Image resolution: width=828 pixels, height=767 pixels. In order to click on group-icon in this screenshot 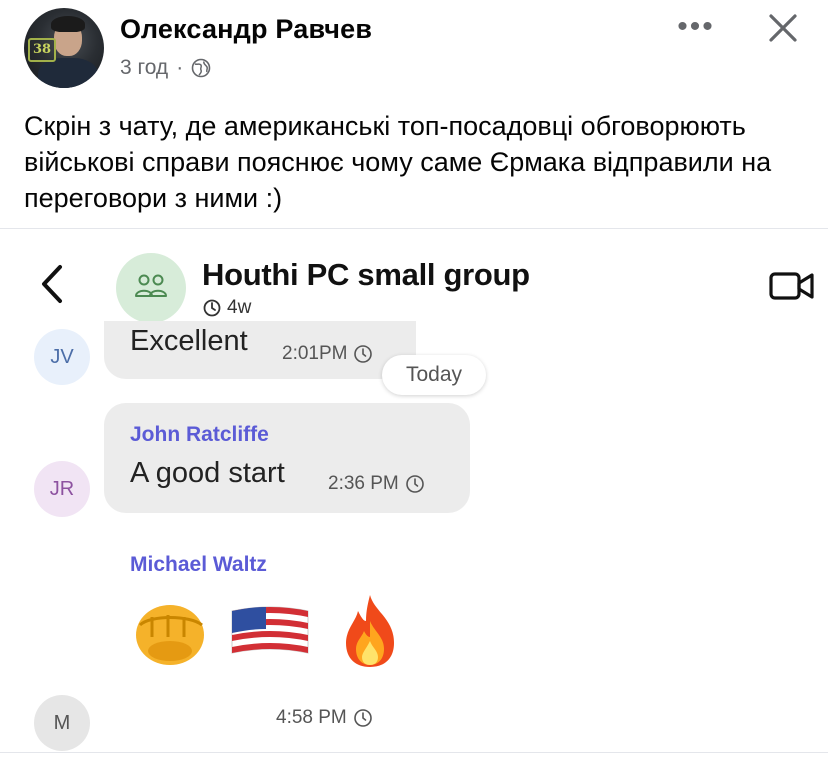, I will do `click(151, 285)`.